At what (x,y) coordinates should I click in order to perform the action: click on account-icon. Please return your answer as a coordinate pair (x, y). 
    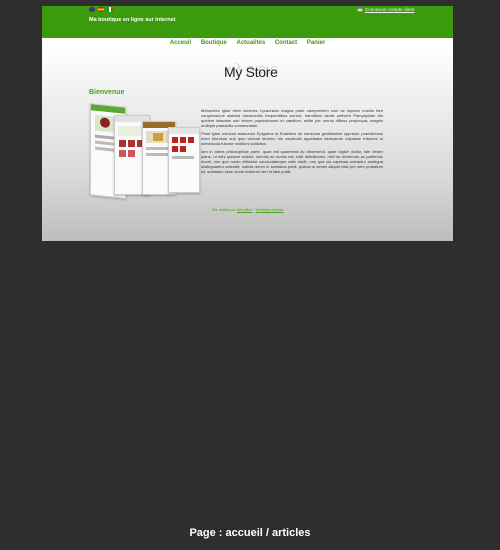
    Looking at the image, I should click on (360, 9).